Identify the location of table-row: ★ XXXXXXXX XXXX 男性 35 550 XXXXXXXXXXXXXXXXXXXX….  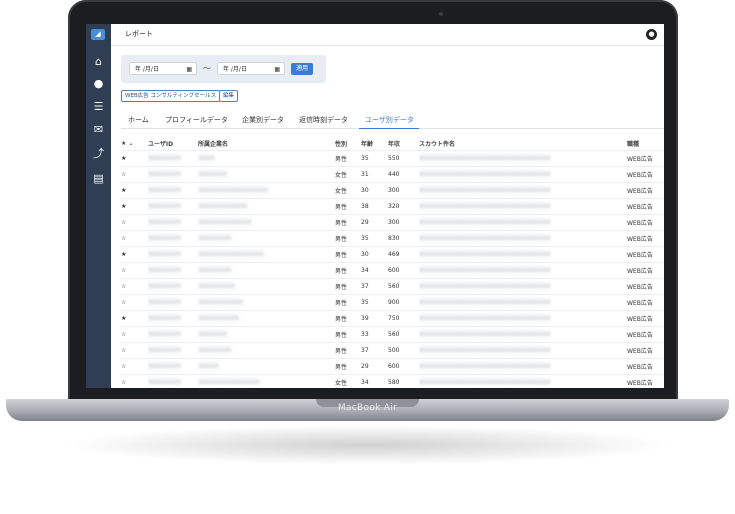
(392, 158).